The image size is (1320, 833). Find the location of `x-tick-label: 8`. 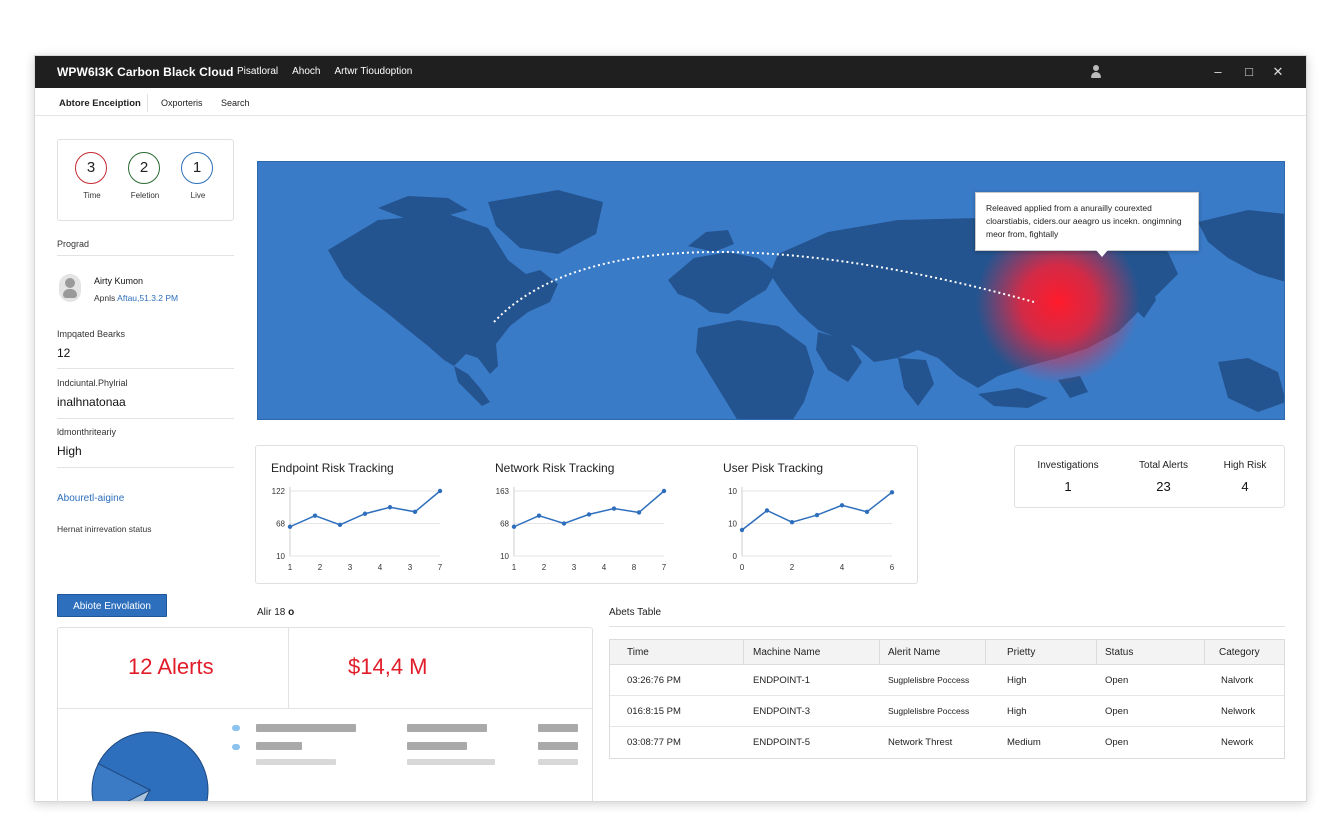

x-tick-label: 8 is located at coordinates (634, 567).